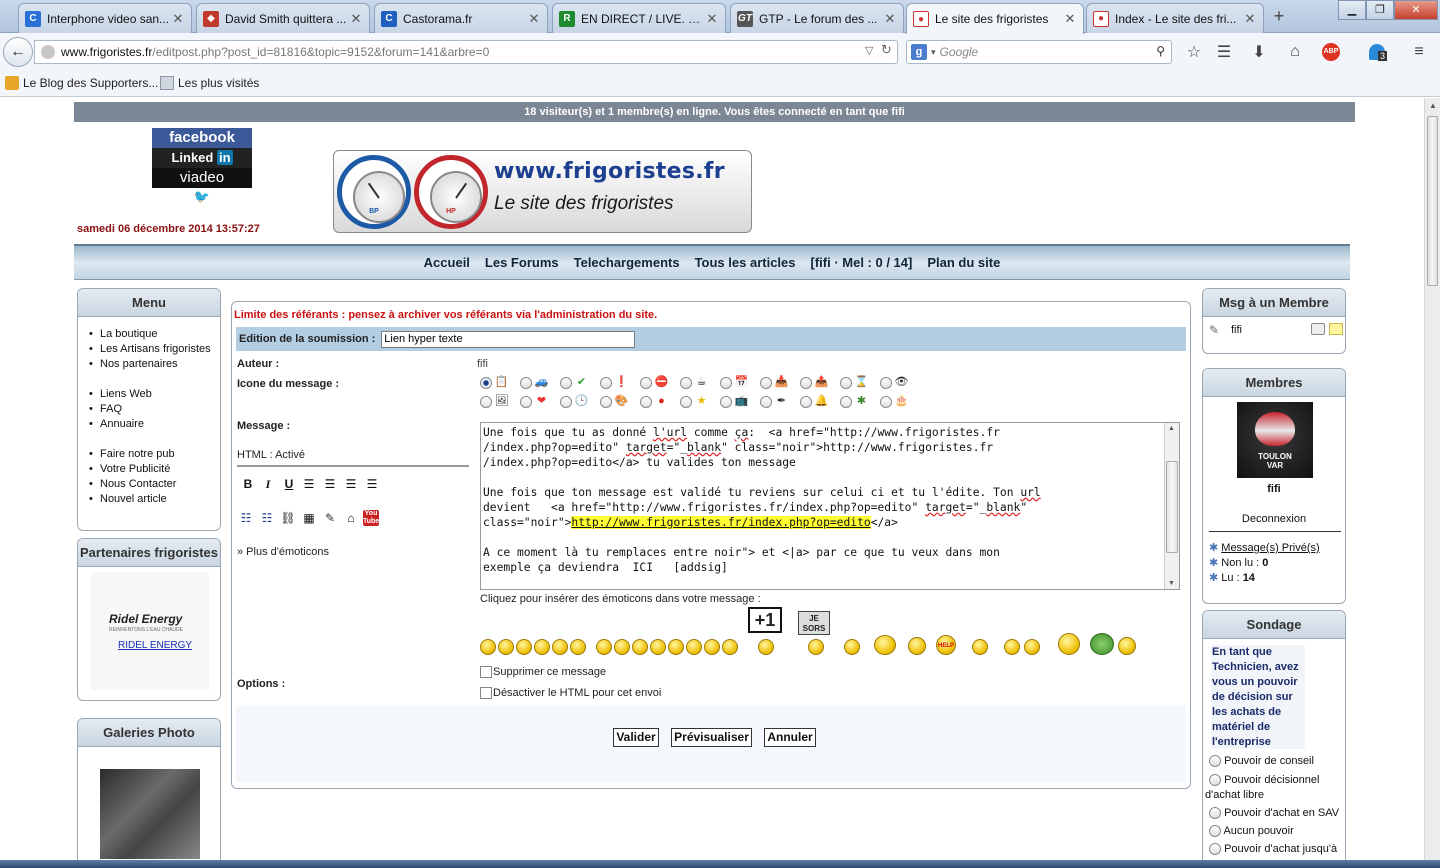 This screenshot has height=868, width=1440. Describe the element at coordinates (288, 518) in the screenshot. I see `link-icon: ⛓` at that location.